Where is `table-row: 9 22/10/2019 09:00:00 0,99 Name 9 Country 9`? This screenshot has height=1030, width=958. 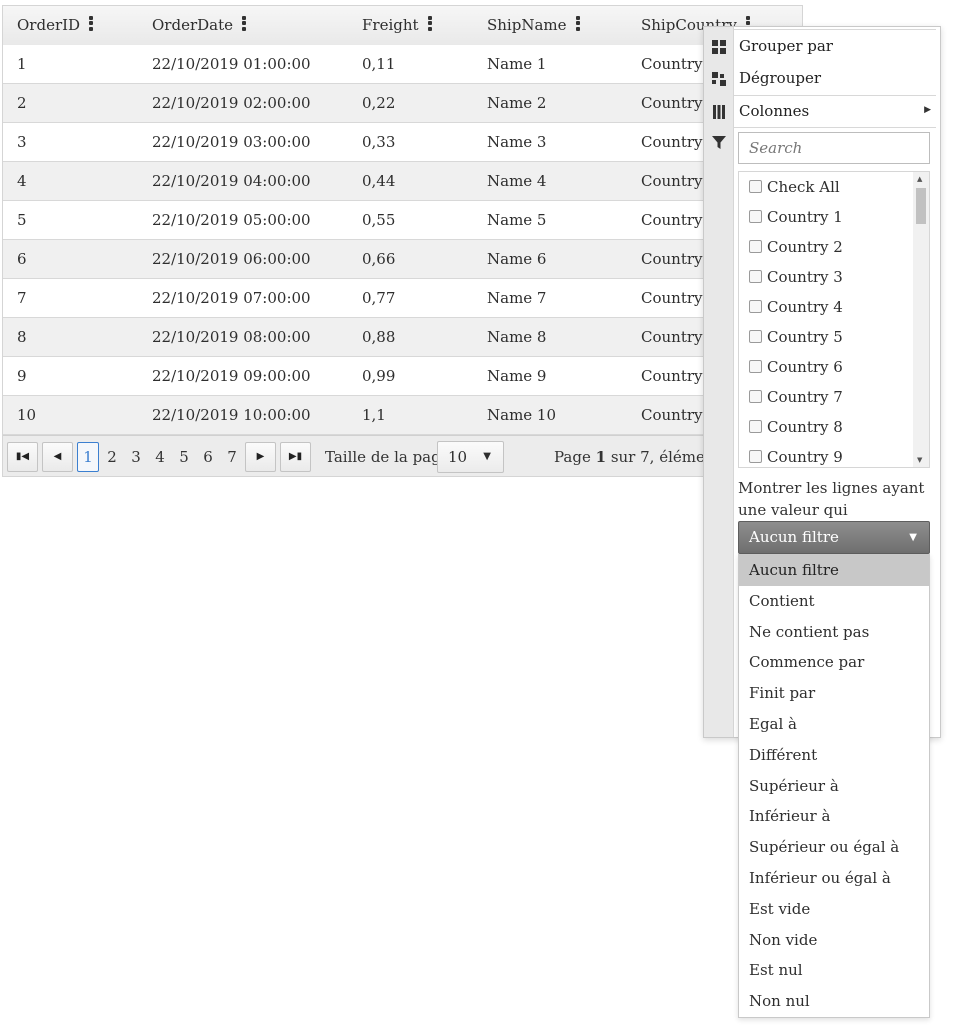 table-row: 9 22/10/2019 09:00:00 0,99 Name 9 Country 9 is located at coordinates (402, 376).